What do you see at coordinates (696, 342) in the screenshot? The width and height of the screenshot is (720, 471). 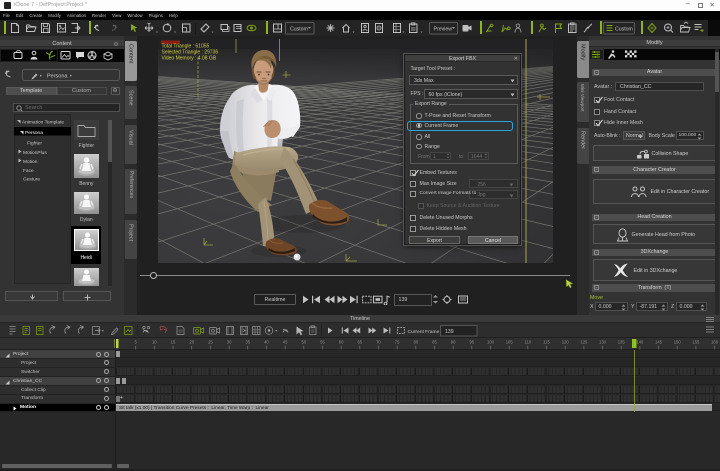 I see `svg-text: 155` at bounding box center [696, 342].